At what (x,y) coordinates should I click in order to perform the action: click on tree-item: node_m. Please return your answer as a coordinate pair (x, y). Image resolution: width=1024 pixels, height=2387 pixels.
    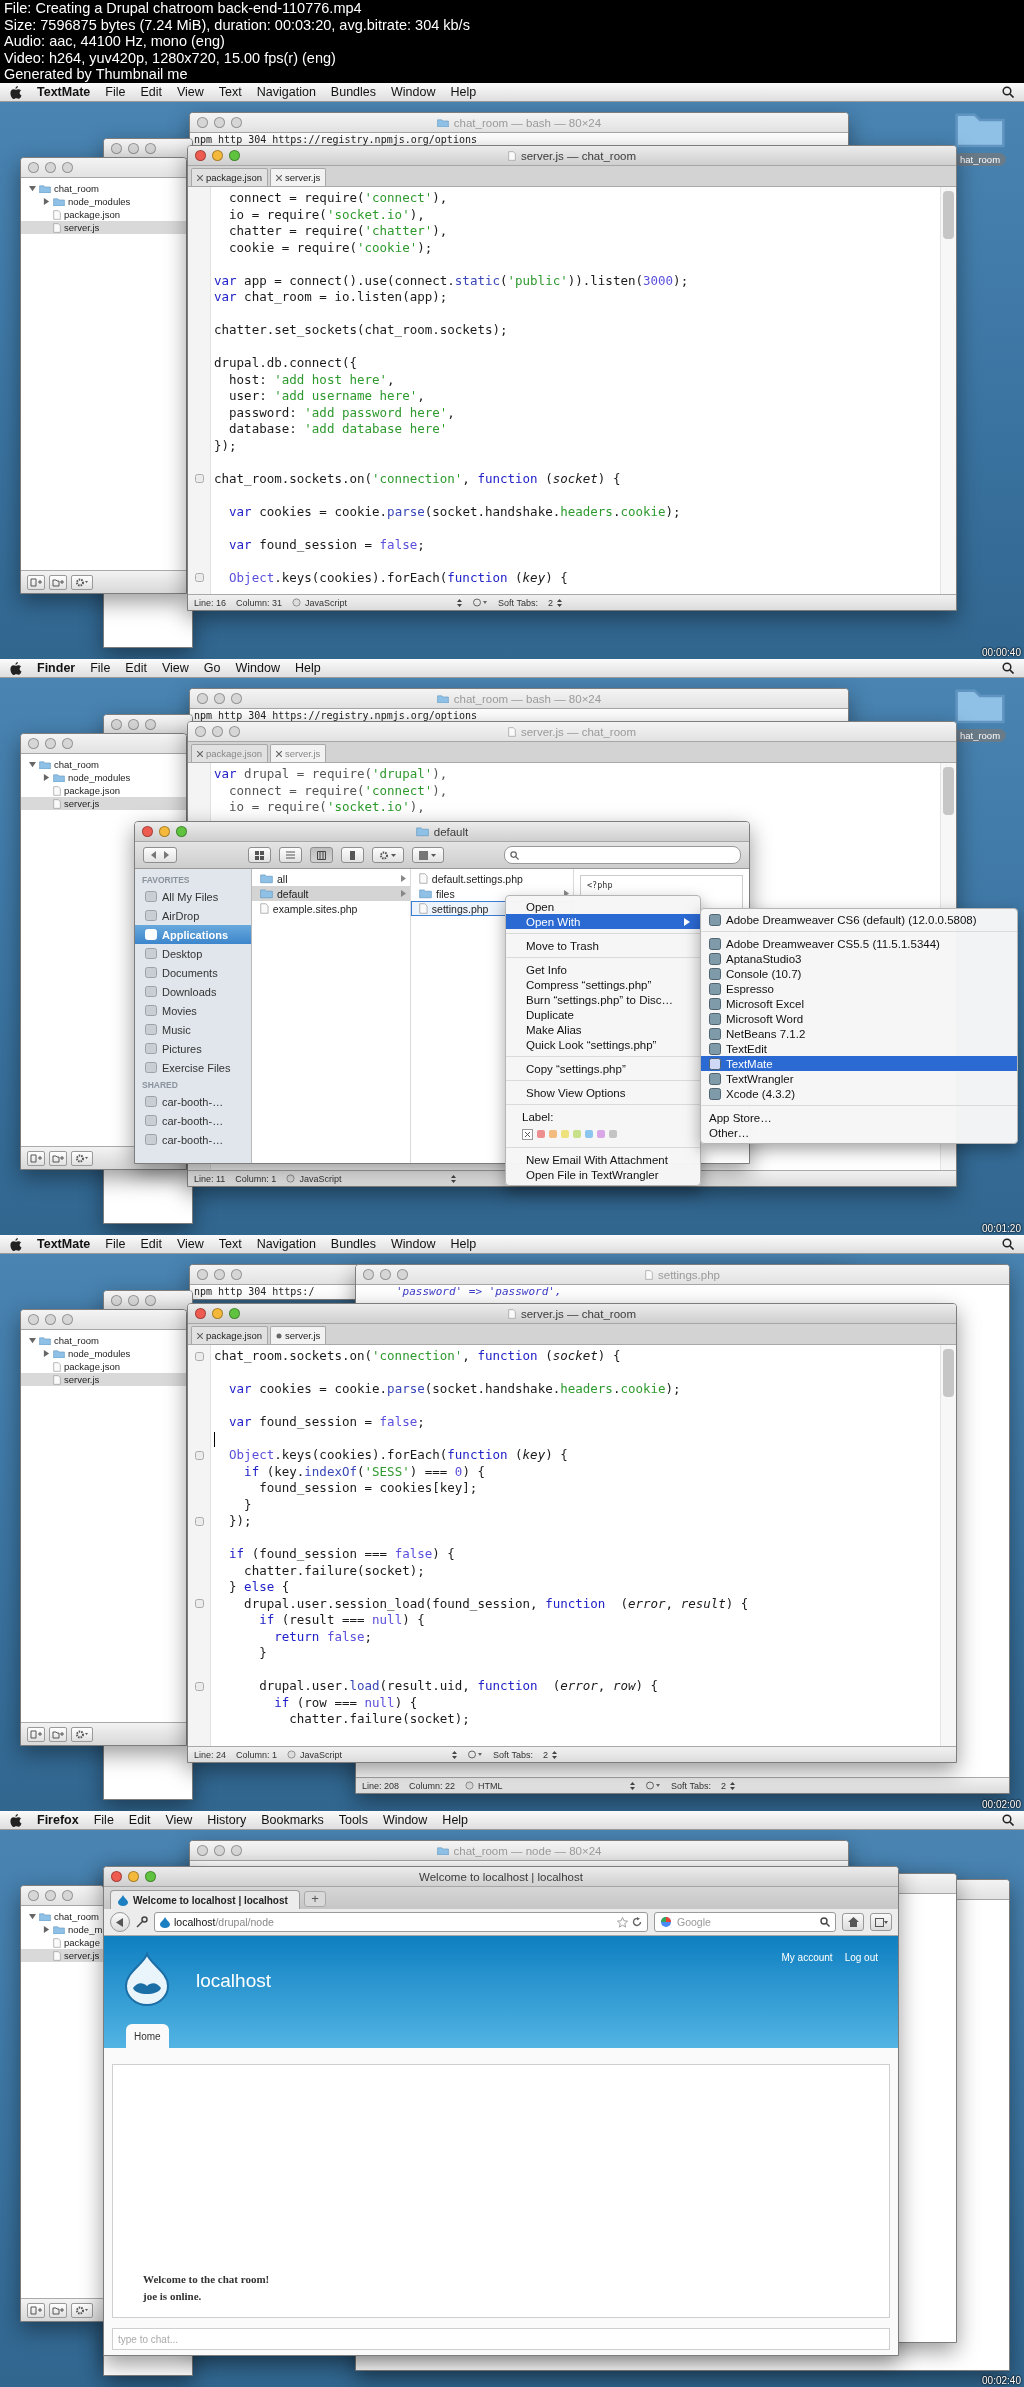
    Looking at the image, I should click on (62, 1929).